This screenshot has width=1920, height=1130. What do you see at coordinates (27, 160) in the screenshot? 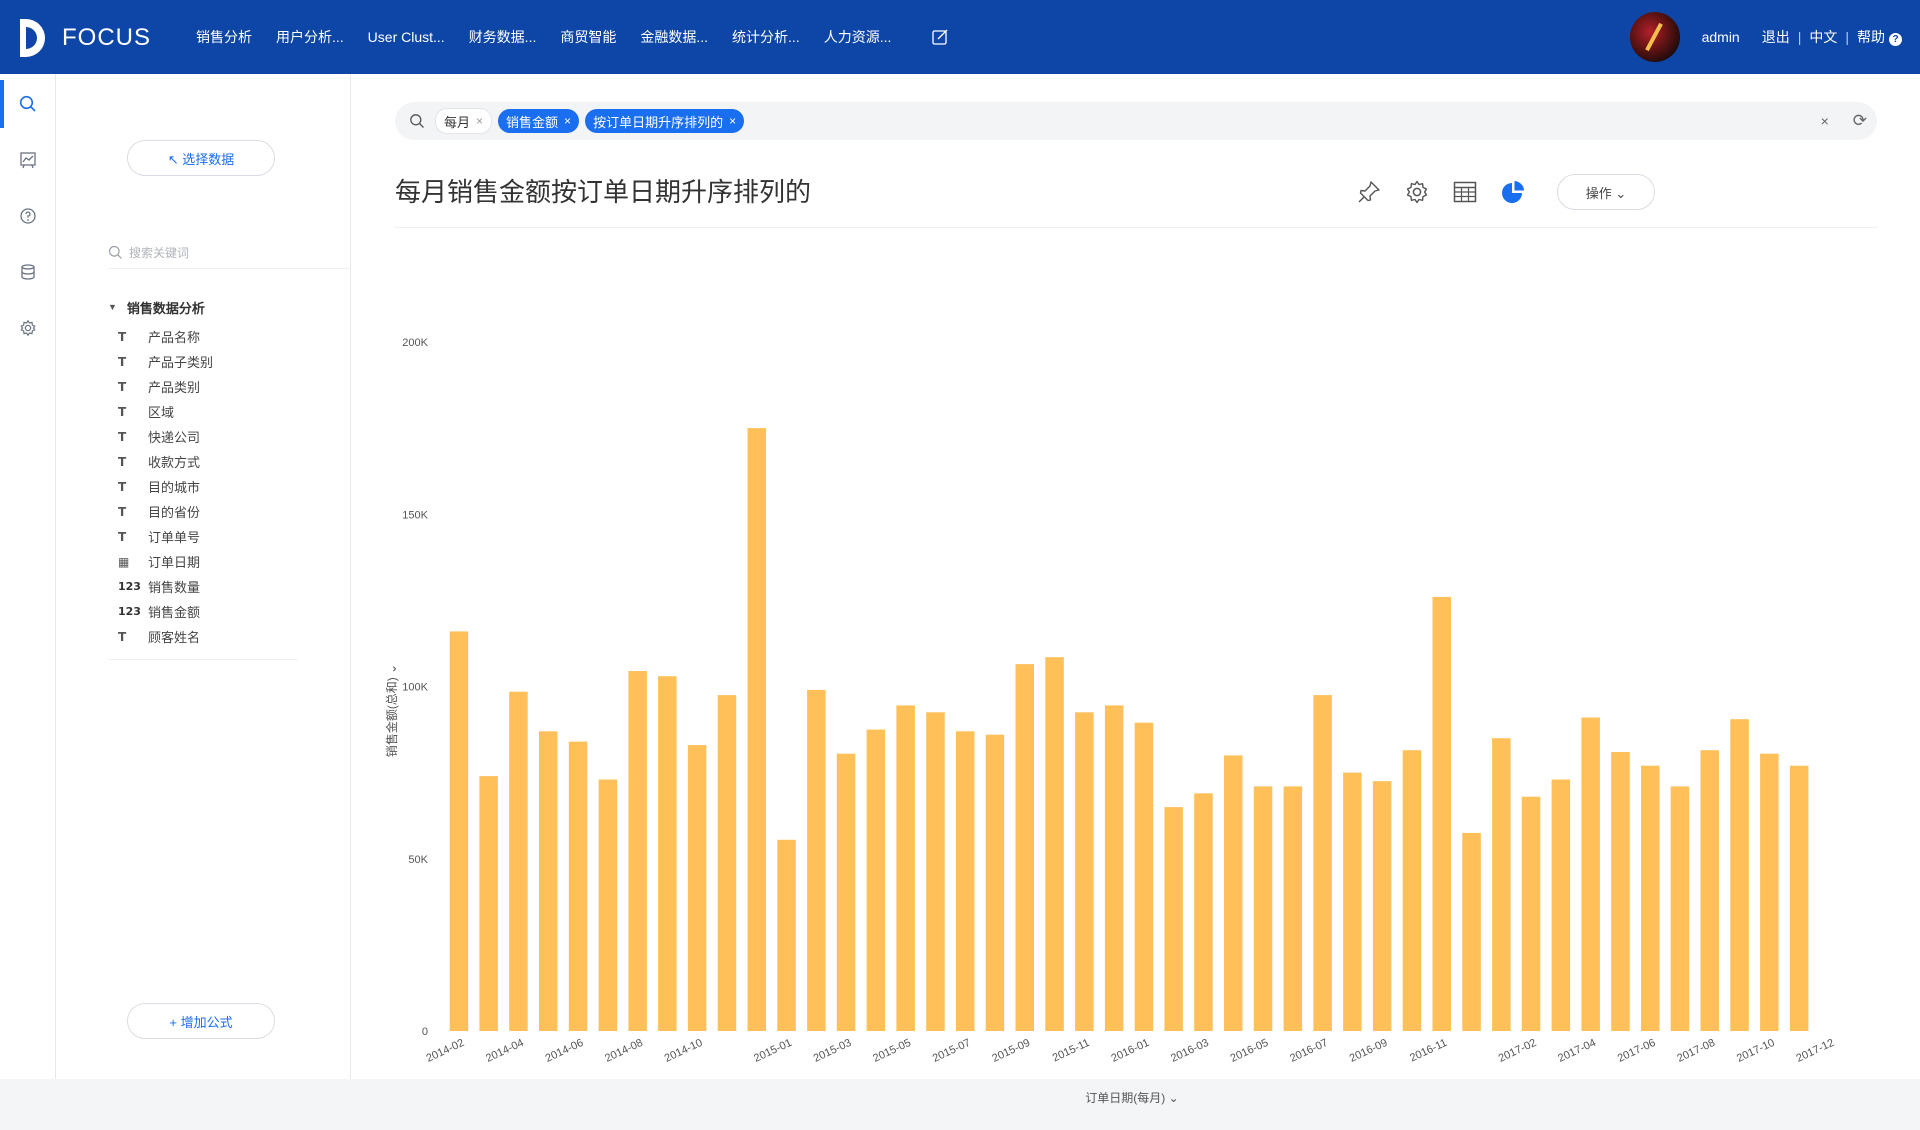
I see `sidebar-board` at bounding box center [27, 160].